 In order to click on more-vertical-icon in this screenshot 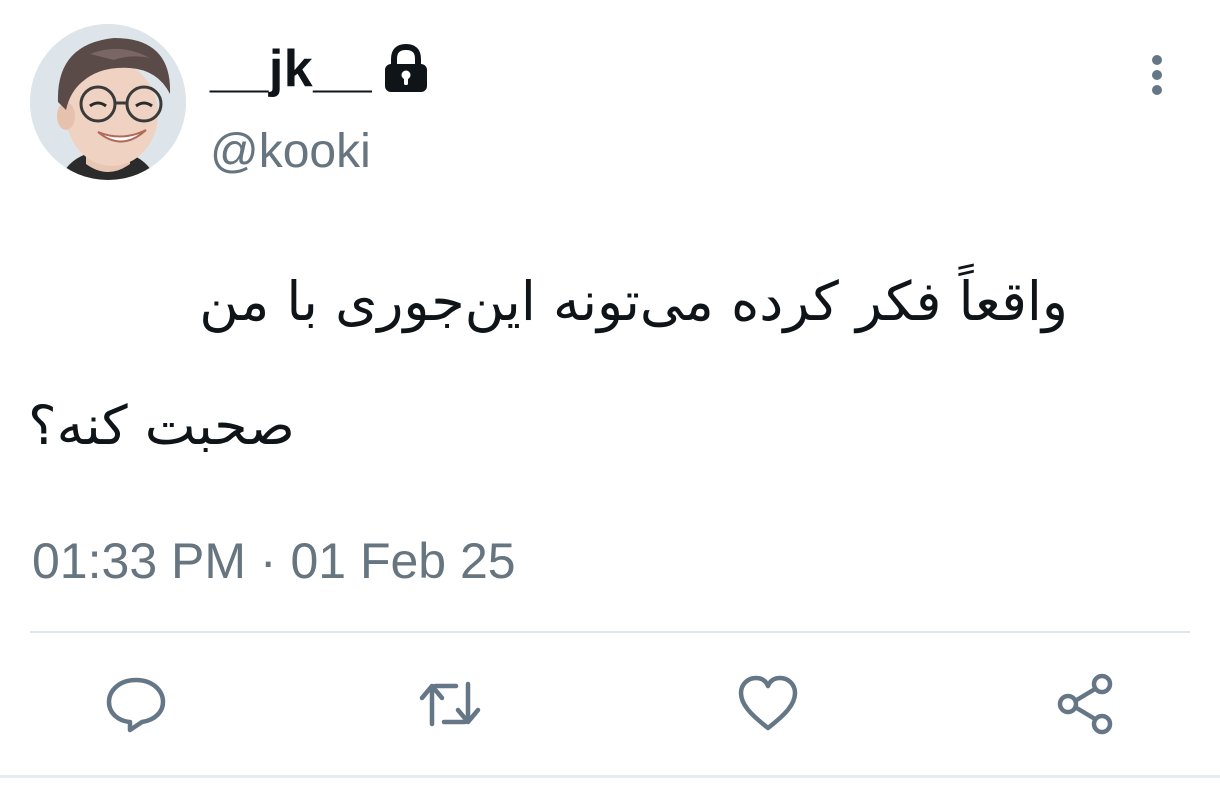, I will do `click(1157, 75)`.